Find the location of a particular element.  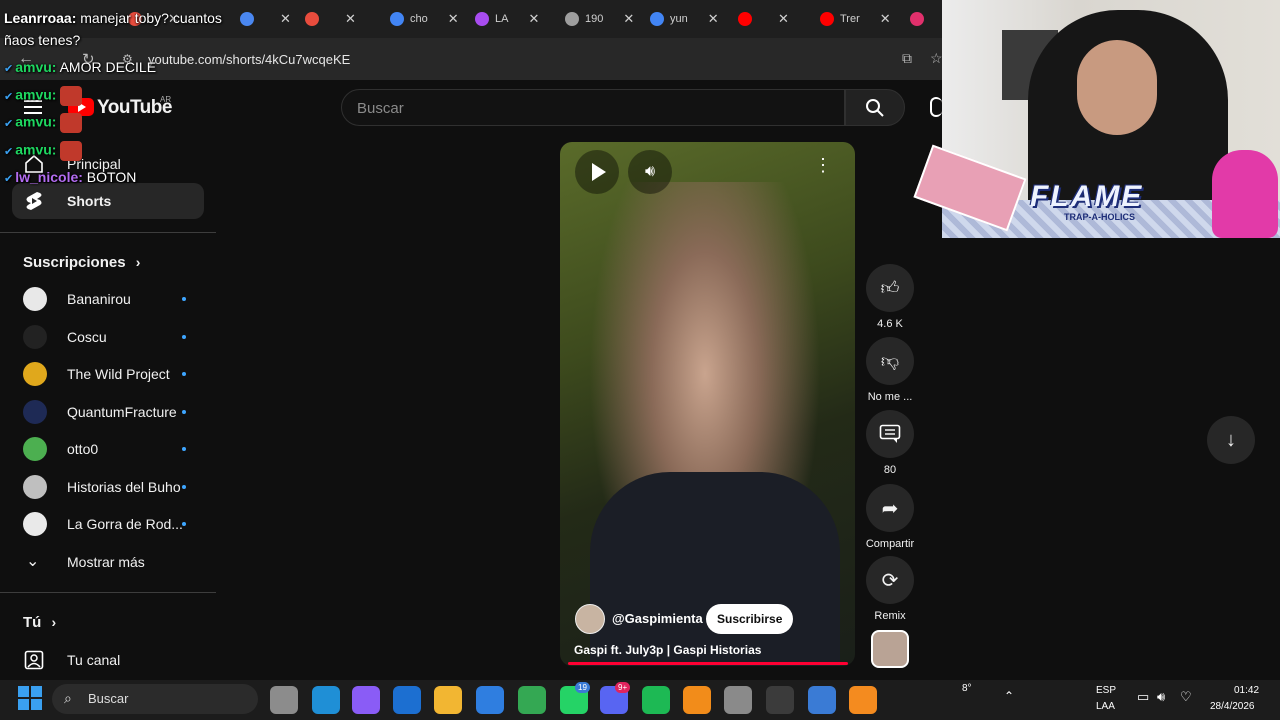

file-explorer-icon is located at coordinates (448, 700).